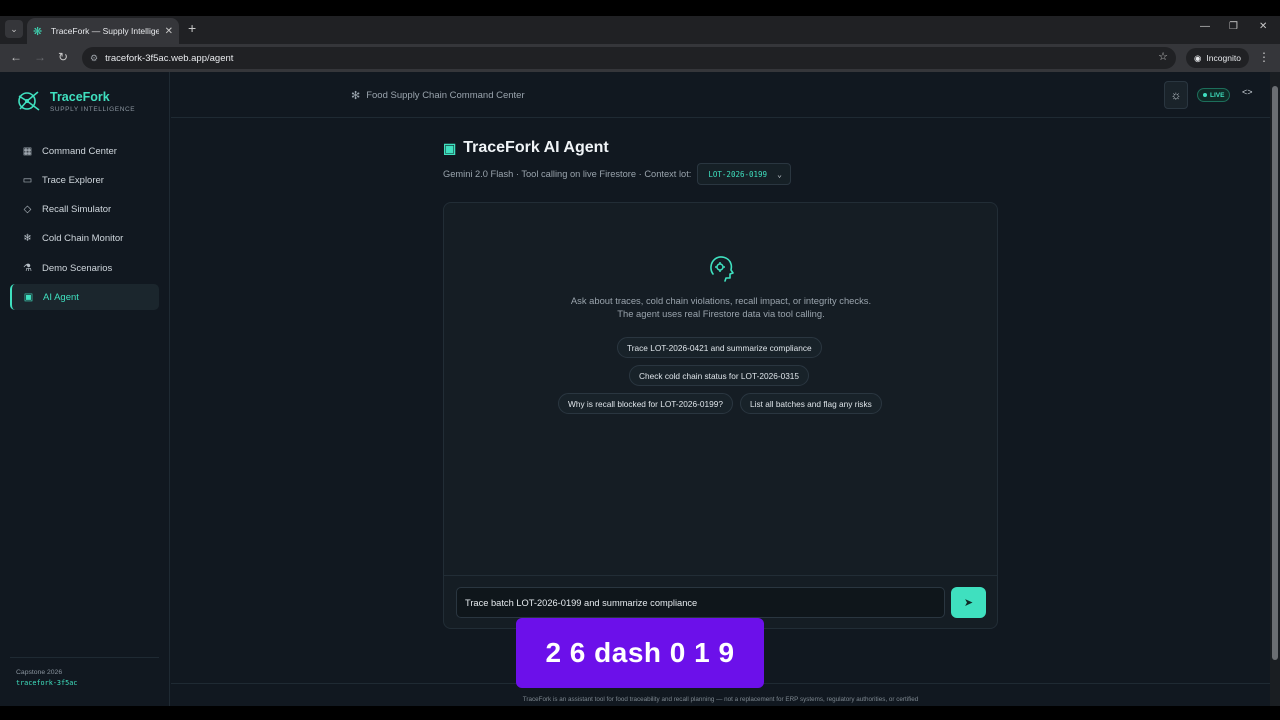 The width and height of the screenshot is (1280, 720). I want to click on diamond-icon: ◇, so click(27, 210).